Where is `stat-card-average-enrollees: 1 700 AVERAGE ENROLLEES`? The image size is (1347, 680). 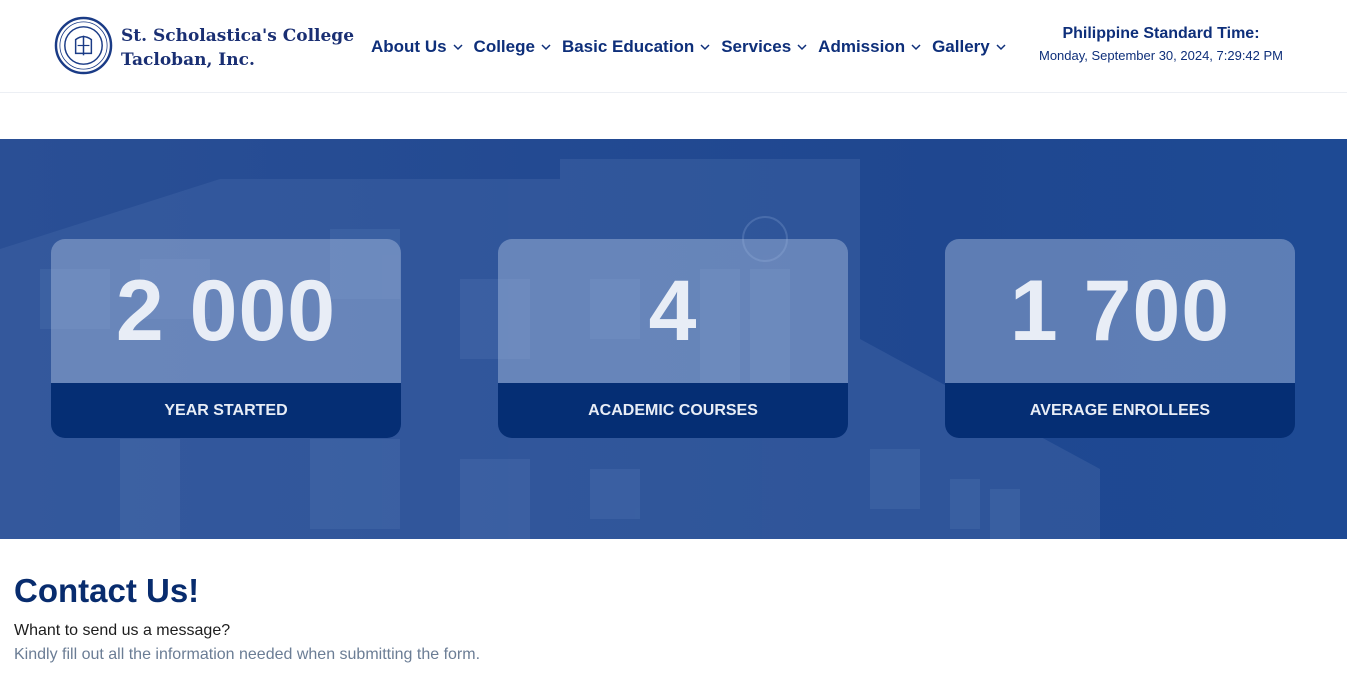 stat-card-average-enrollees: 1 700 AVERAGE ENROLLEES is located at coordinates (1120, 338).